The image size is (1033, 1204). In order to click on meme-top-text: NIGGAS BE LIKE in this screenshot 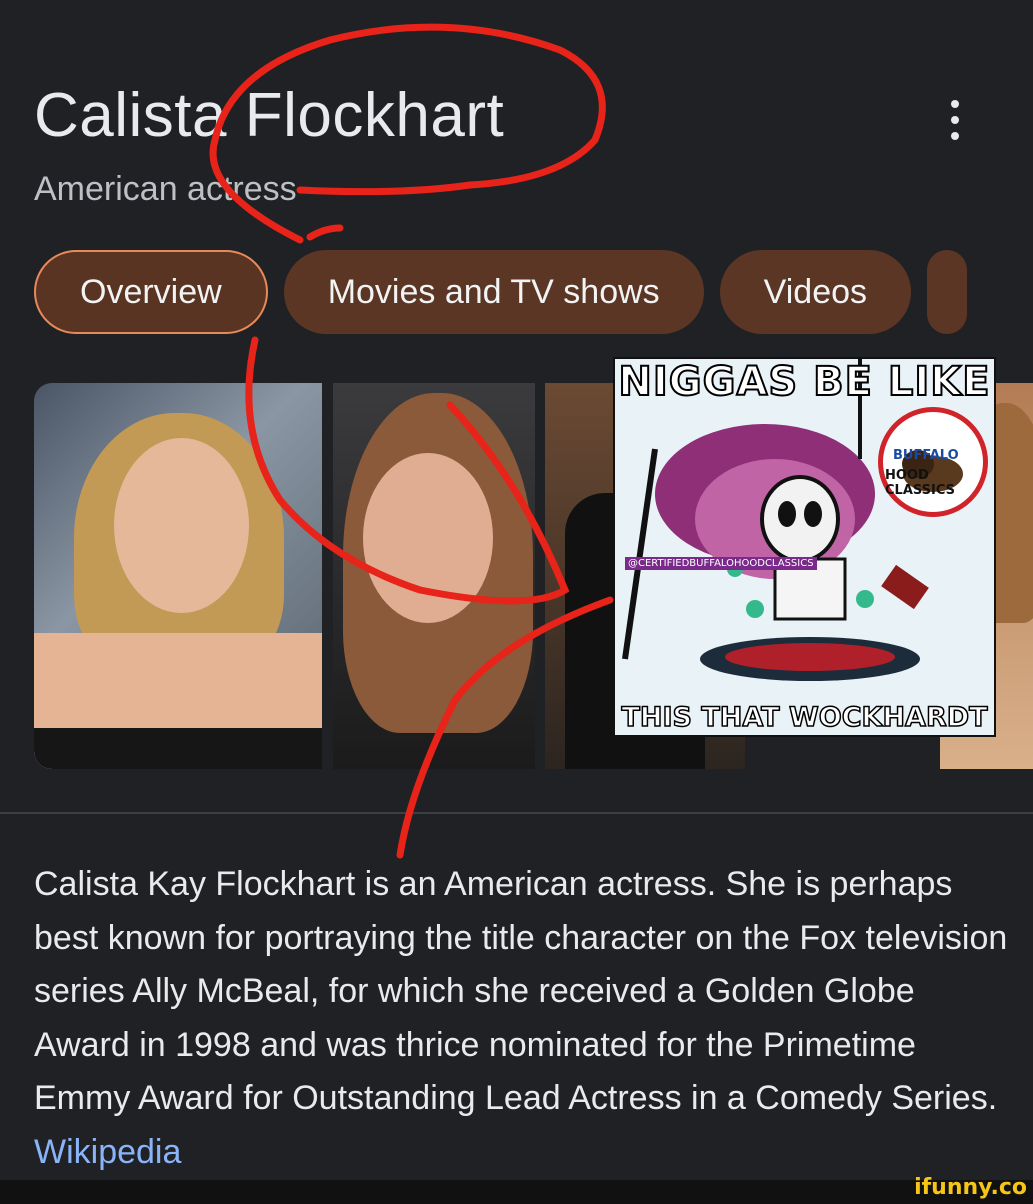, I will do `click(804, 382)`.